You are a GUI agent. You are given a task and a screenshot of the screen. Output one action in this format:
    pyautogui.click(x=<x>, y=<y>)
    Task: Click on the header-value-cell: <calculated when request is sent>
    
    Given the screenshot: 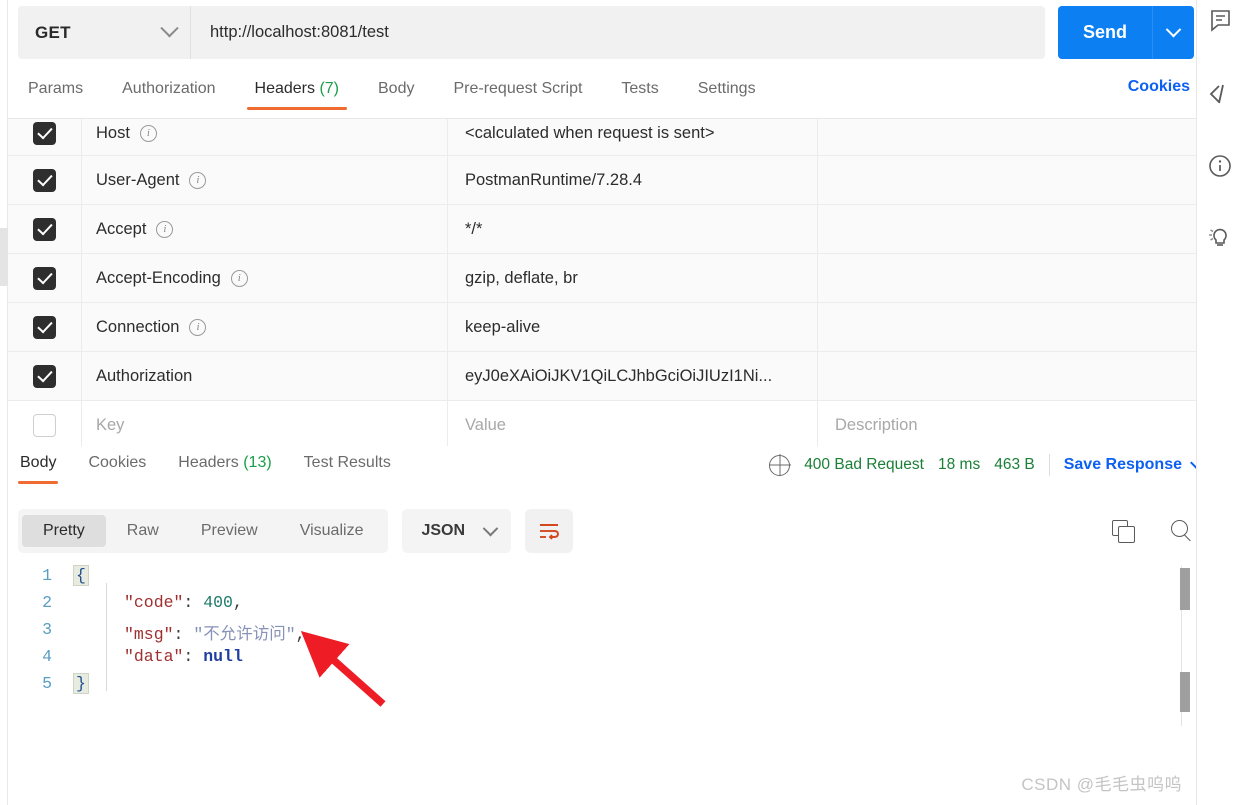 What is the action you would take?
    pyautogui.click(x=633, y=137)
    